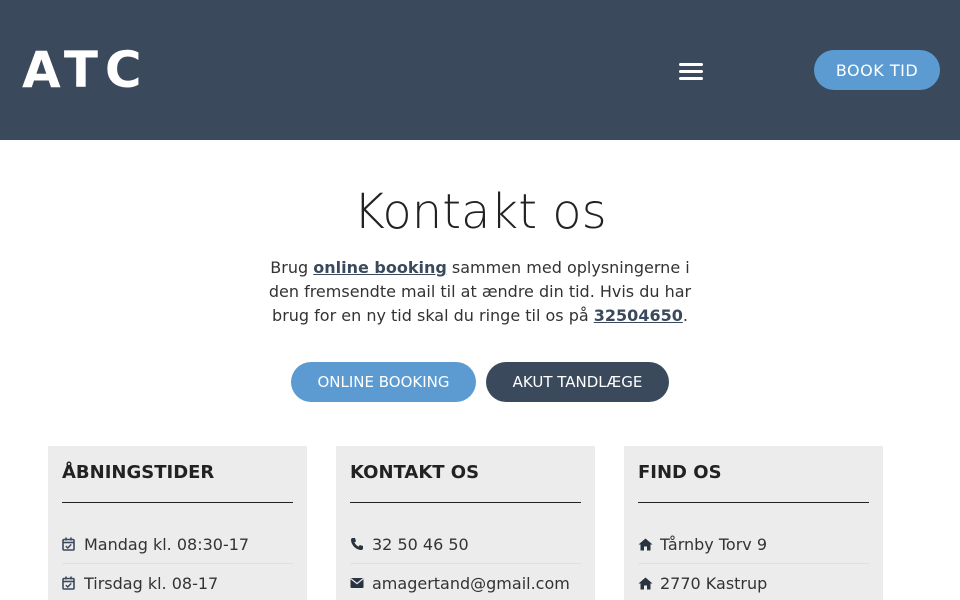 This screenshot has height=600, width=960. I want to click on phone-link: 32504650, so click(638, 315).